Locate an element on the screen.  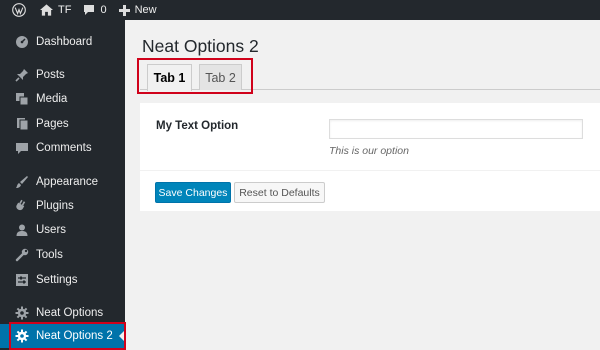
sidebar-item-tools: Tools is located at coordinates (62, 255).